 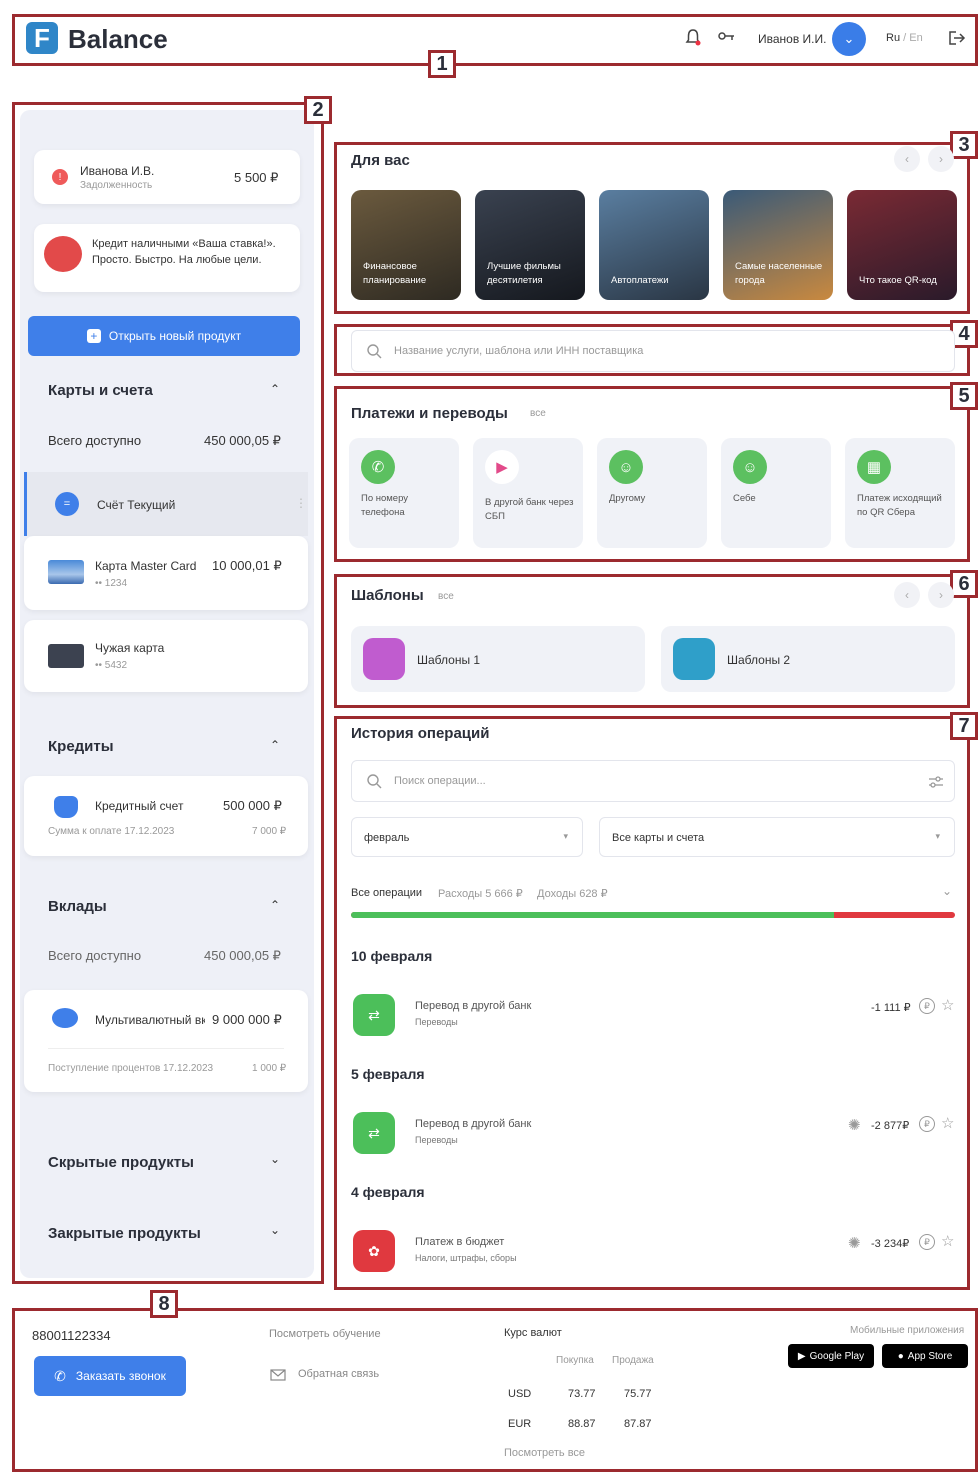 What do you see at coordinates (404, 493) in the screenshot?
I see `payment-tile-phone: ✆ По номеру телефона` at bounding box center [404, 493].